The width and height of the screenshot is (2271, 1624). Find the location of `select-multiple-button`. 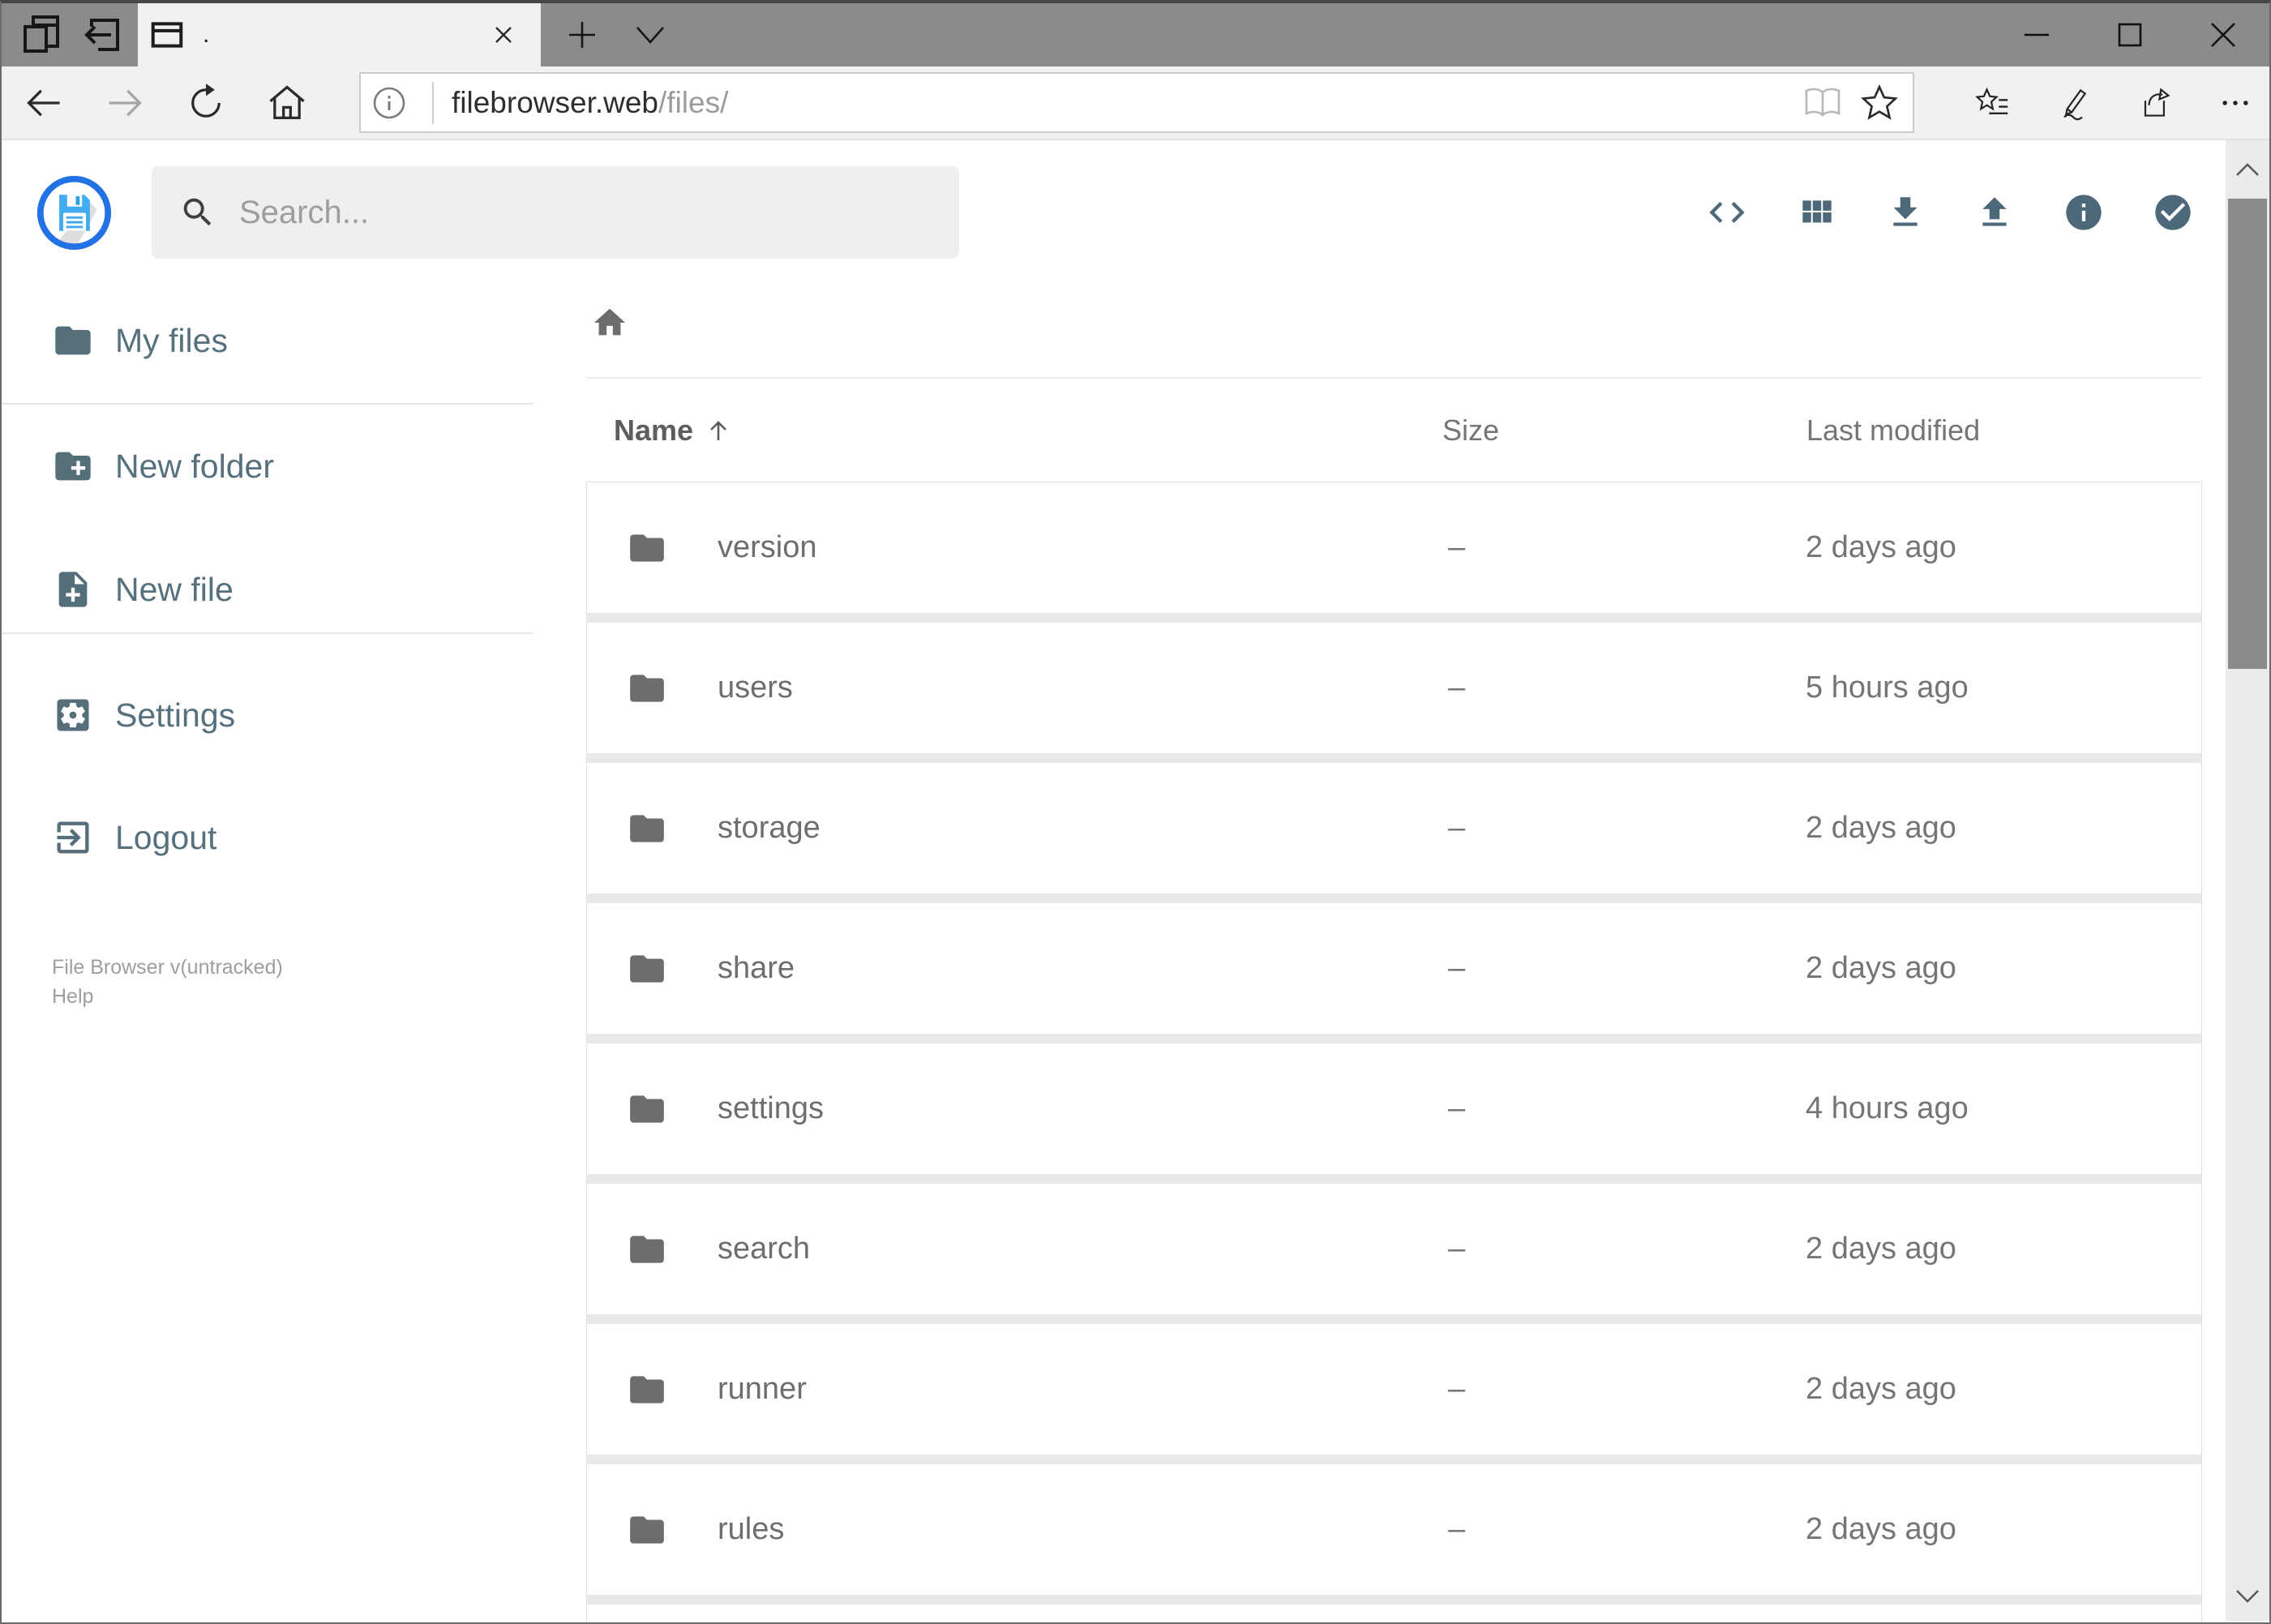

select-multiple-button is located at coordinates (2173, 212).